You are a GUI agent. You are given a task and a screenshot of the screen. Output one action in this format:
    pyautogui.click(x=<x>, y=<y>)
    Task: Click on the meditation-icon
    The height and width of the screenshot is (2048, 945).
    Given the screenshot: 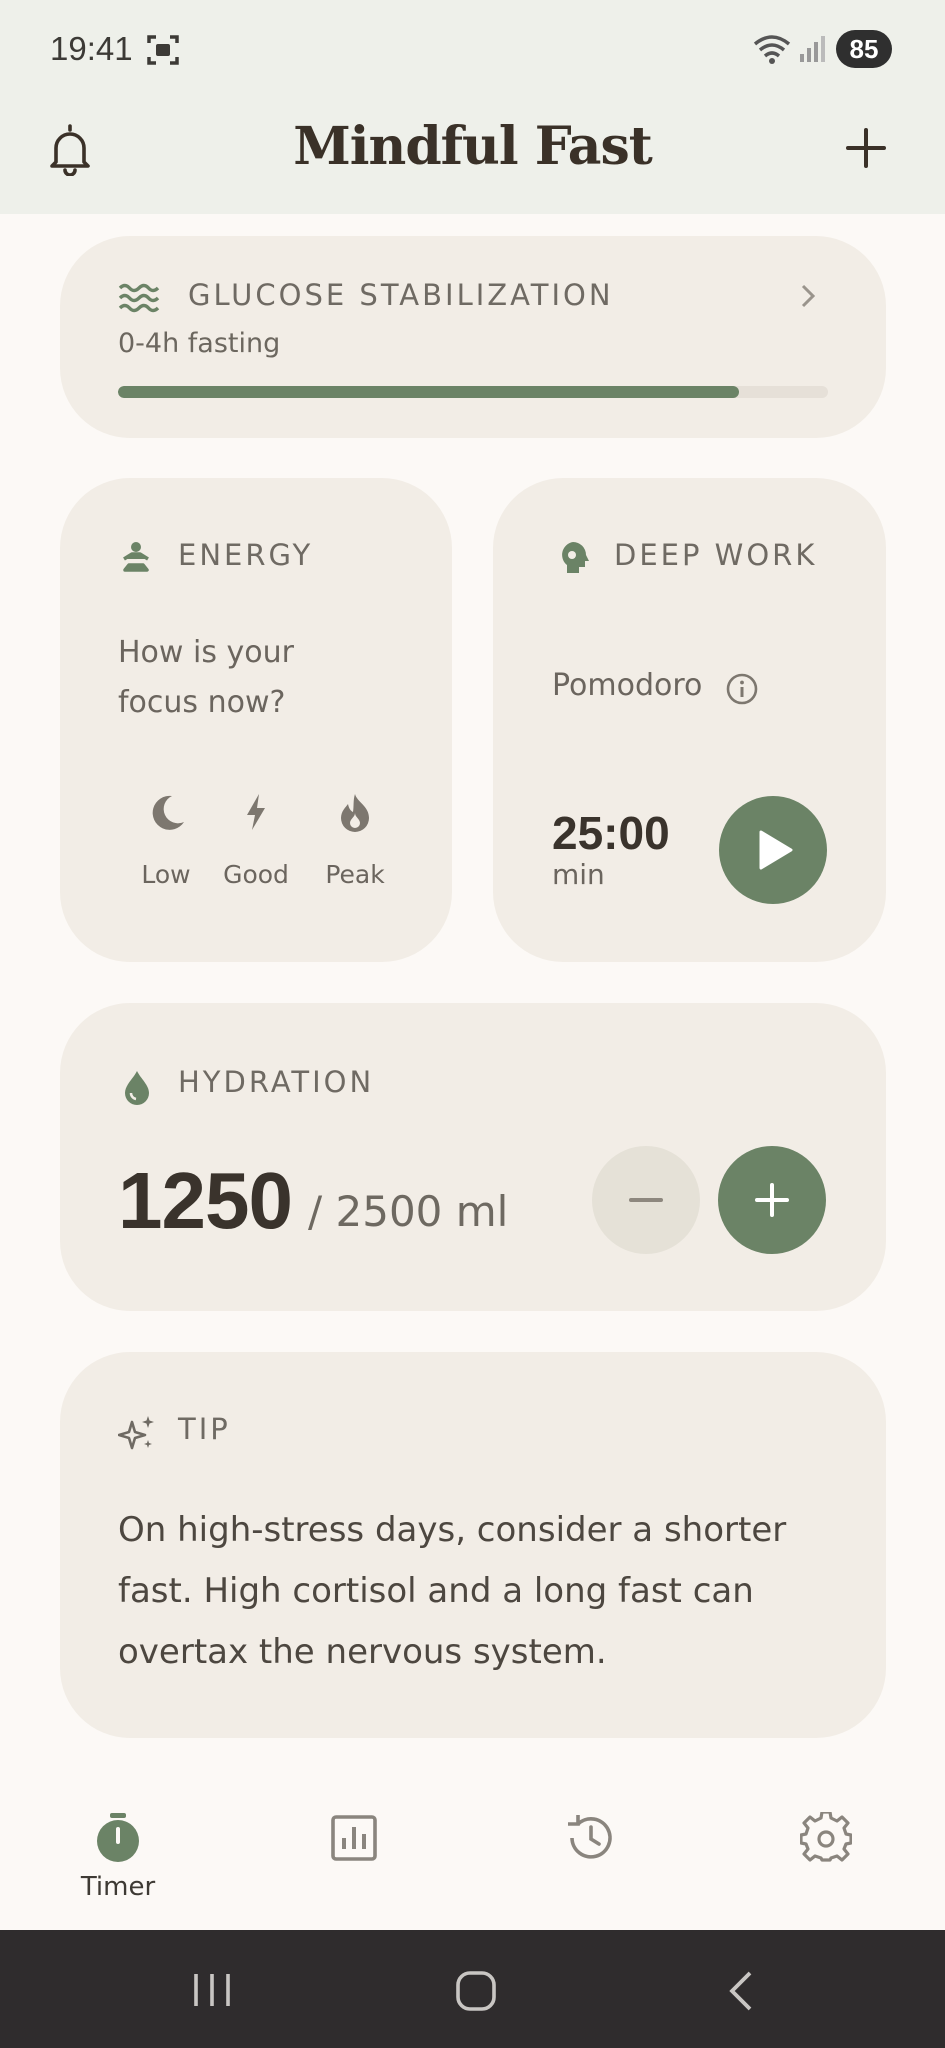 What is the action you would take?
    pyautogui.click(x=136, y=557)
    